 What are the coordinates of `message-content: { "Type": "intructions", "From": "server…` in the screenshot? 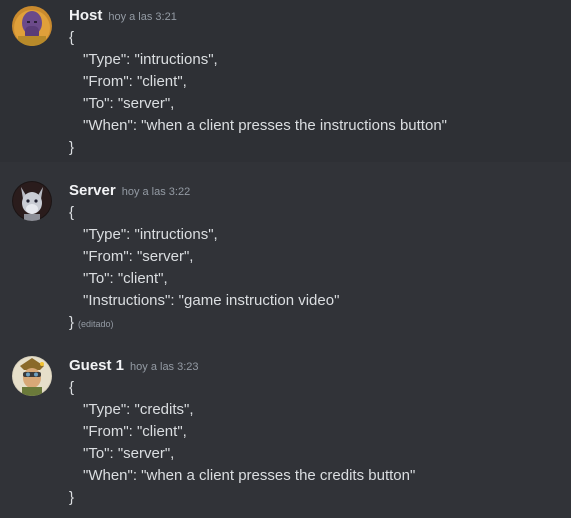 It's located at (204, 268).